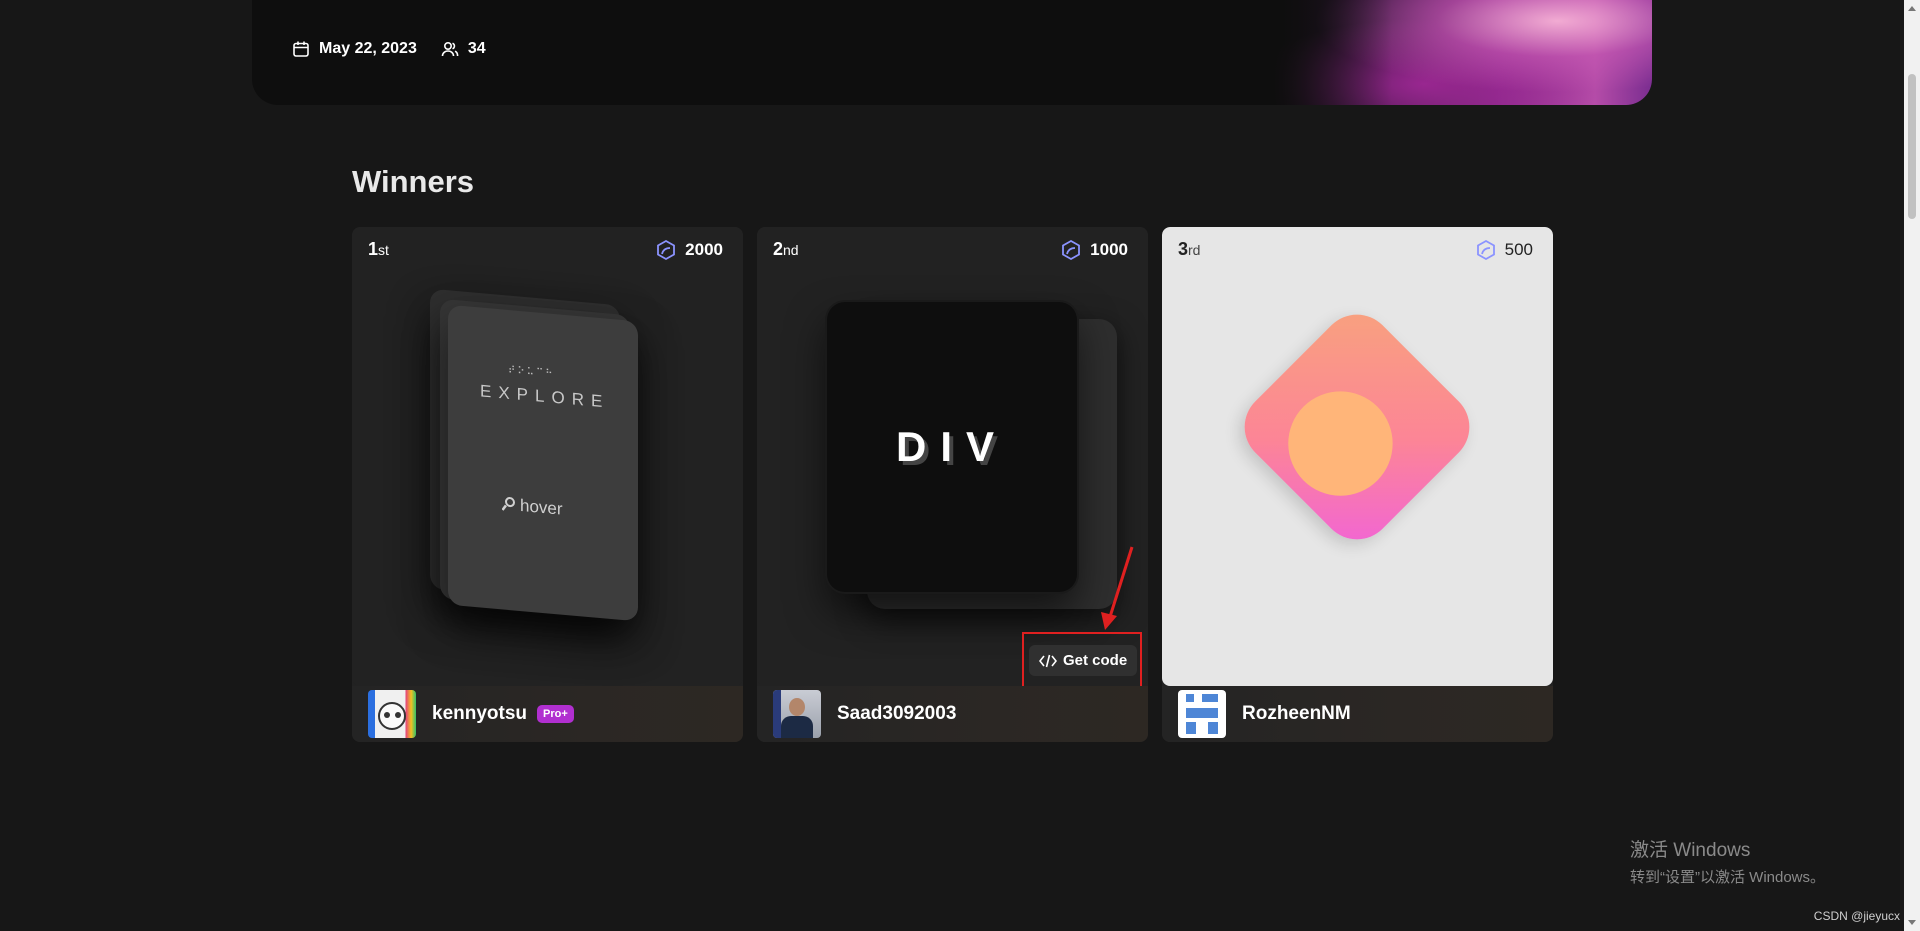 The width and height of the screenshot is (1920, 931). What do you see at coordinates (463, 49) in the screenshot?
I see `participants-meta: 34` at bounding box center [463, 49].